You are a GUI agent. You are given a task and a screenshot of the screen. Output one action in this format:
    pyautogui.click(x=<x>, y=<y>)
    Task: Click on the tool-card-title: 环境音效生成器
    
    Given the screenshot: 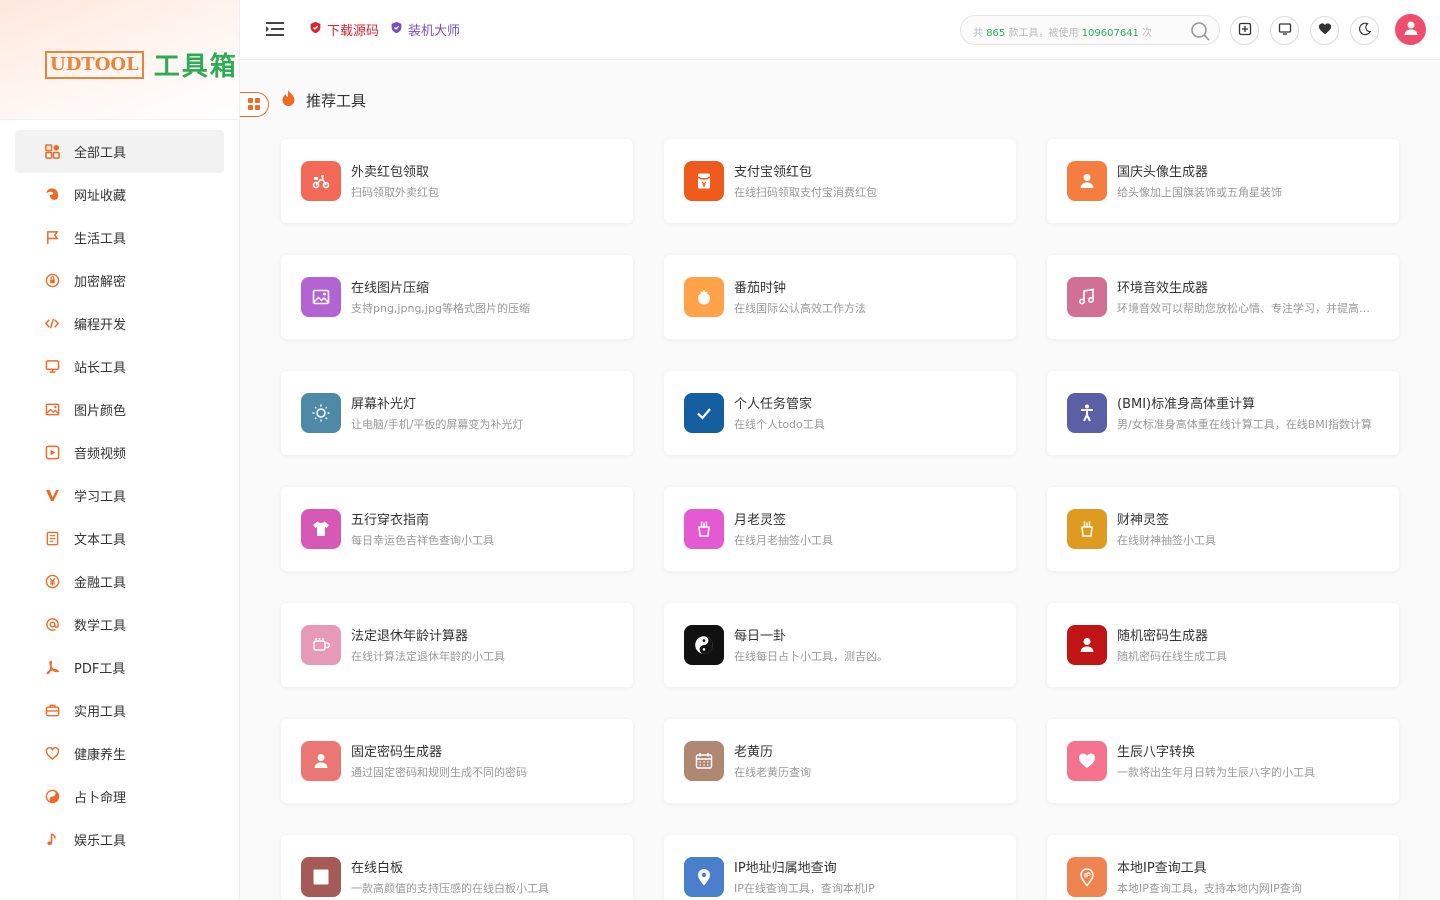 What is the action you would take?
    pyautogui.click(x=1163, y=288)
    